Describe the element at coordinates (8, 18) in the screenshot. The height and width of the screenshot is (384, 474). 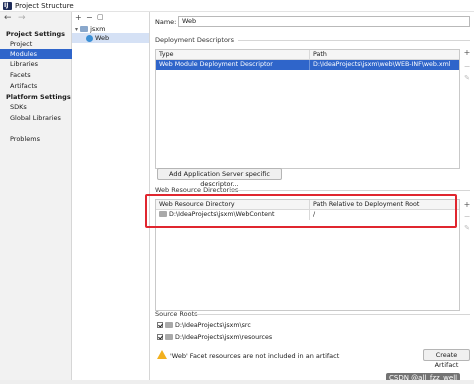
I see `back-arrow-icon: ←` at that location.